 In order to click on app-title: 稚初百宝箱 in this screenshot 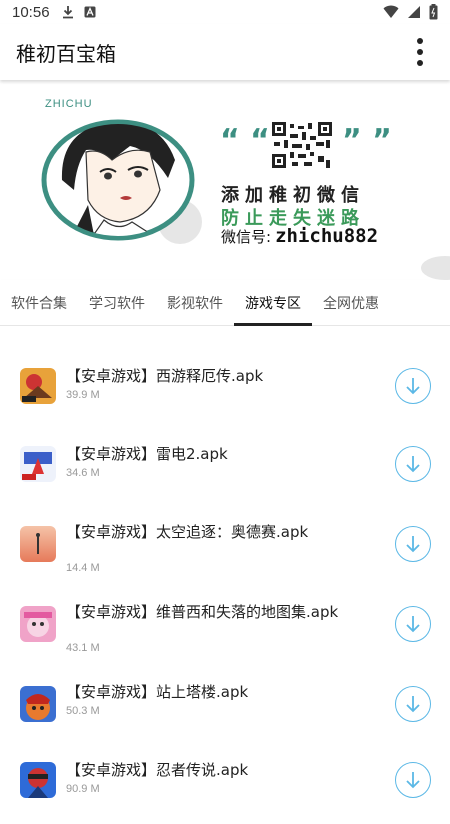, I will do `click(66, 53)`.